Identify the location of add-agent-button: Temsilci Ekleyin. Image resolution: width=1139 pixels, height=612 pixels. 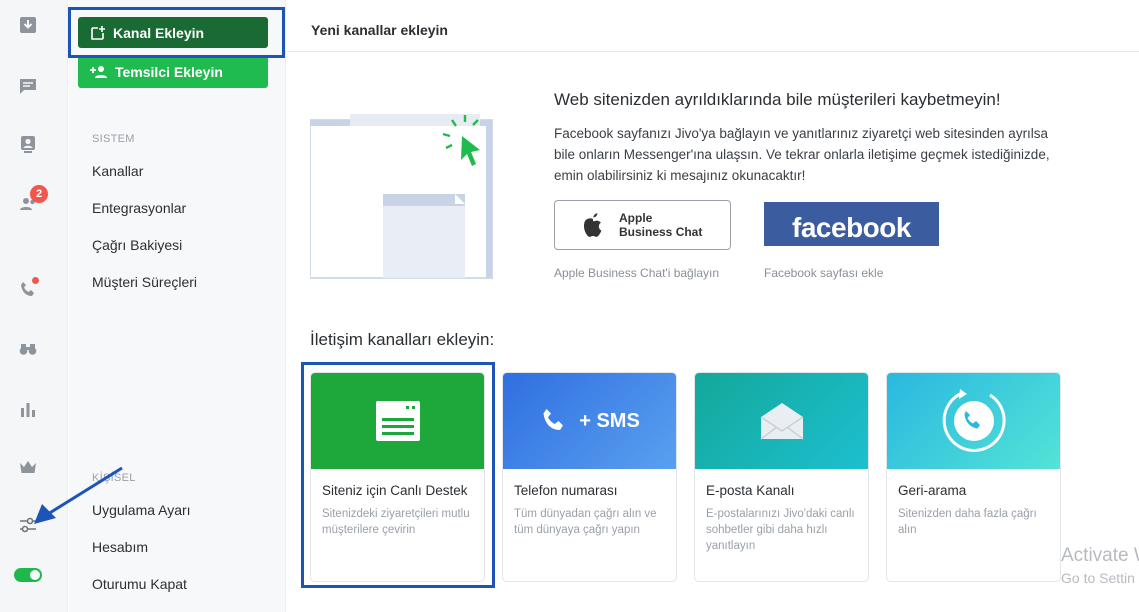
(173, 72).